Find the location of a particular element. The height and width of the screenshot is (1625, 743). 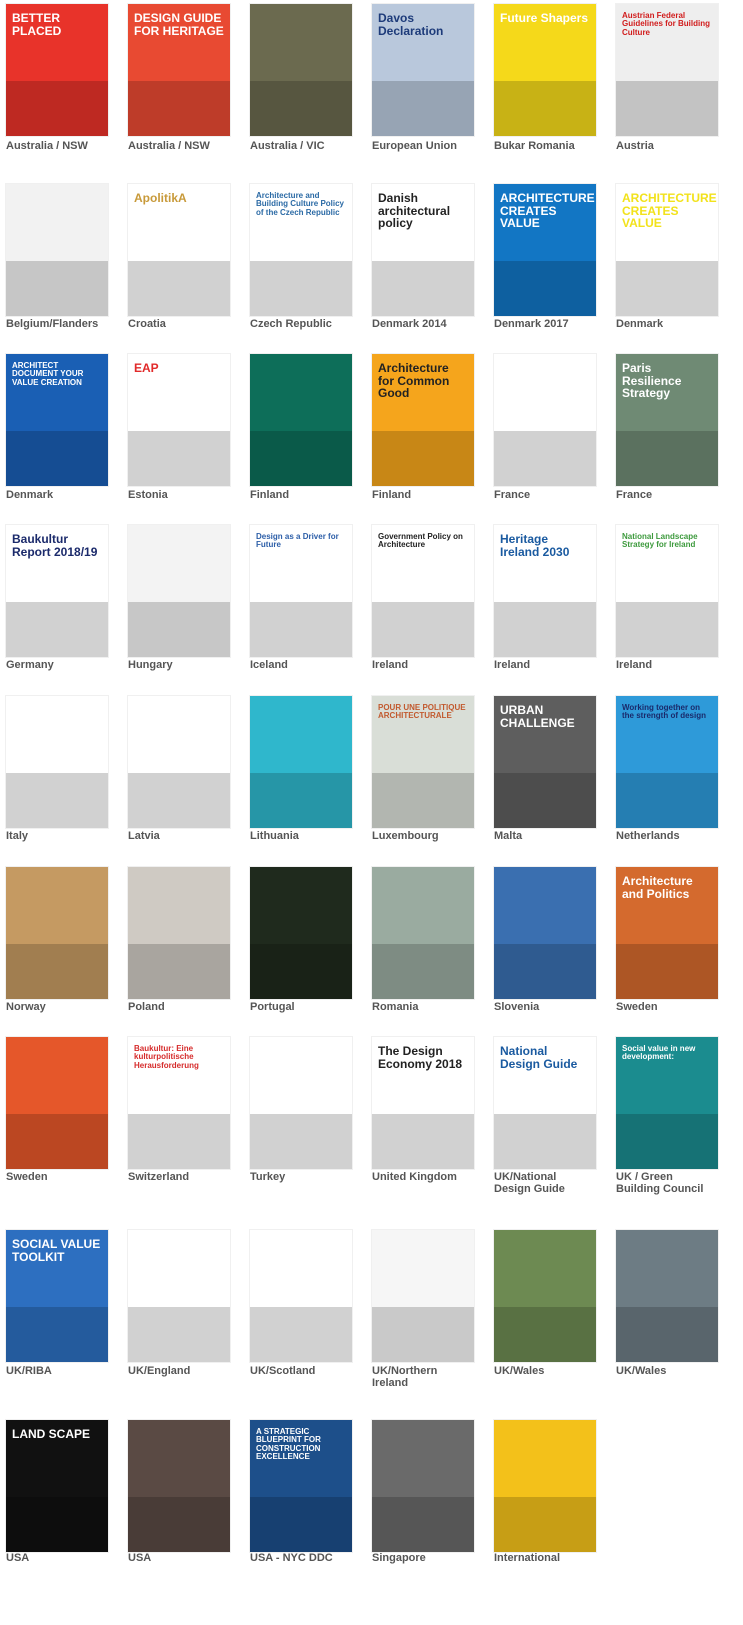

publication-cover: Social value in new development: is located at coordinates (667, 1103).